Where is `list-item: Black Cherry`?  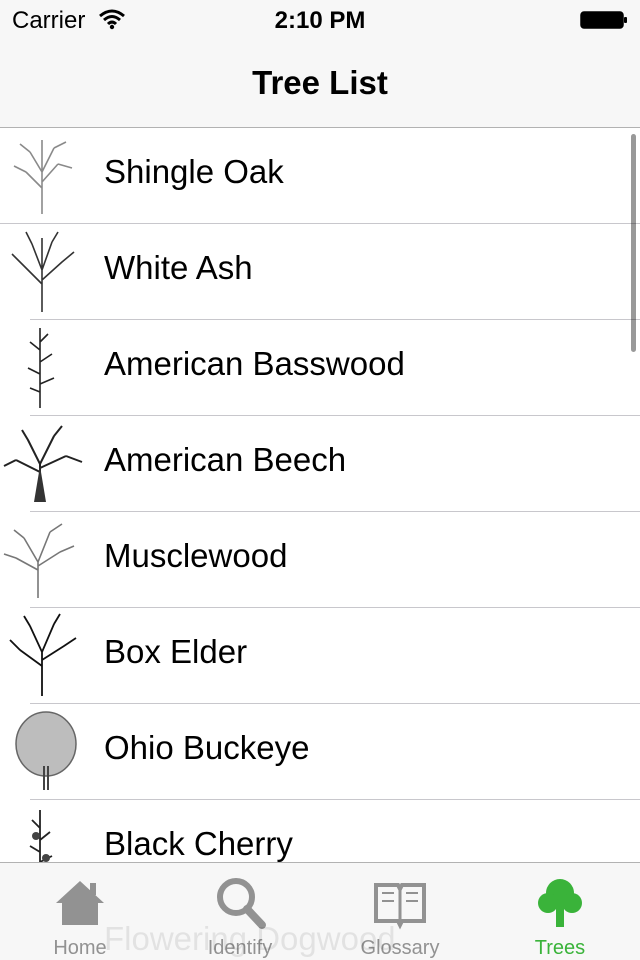
list-item: Black Cherry is located at coordinates (320, 831).